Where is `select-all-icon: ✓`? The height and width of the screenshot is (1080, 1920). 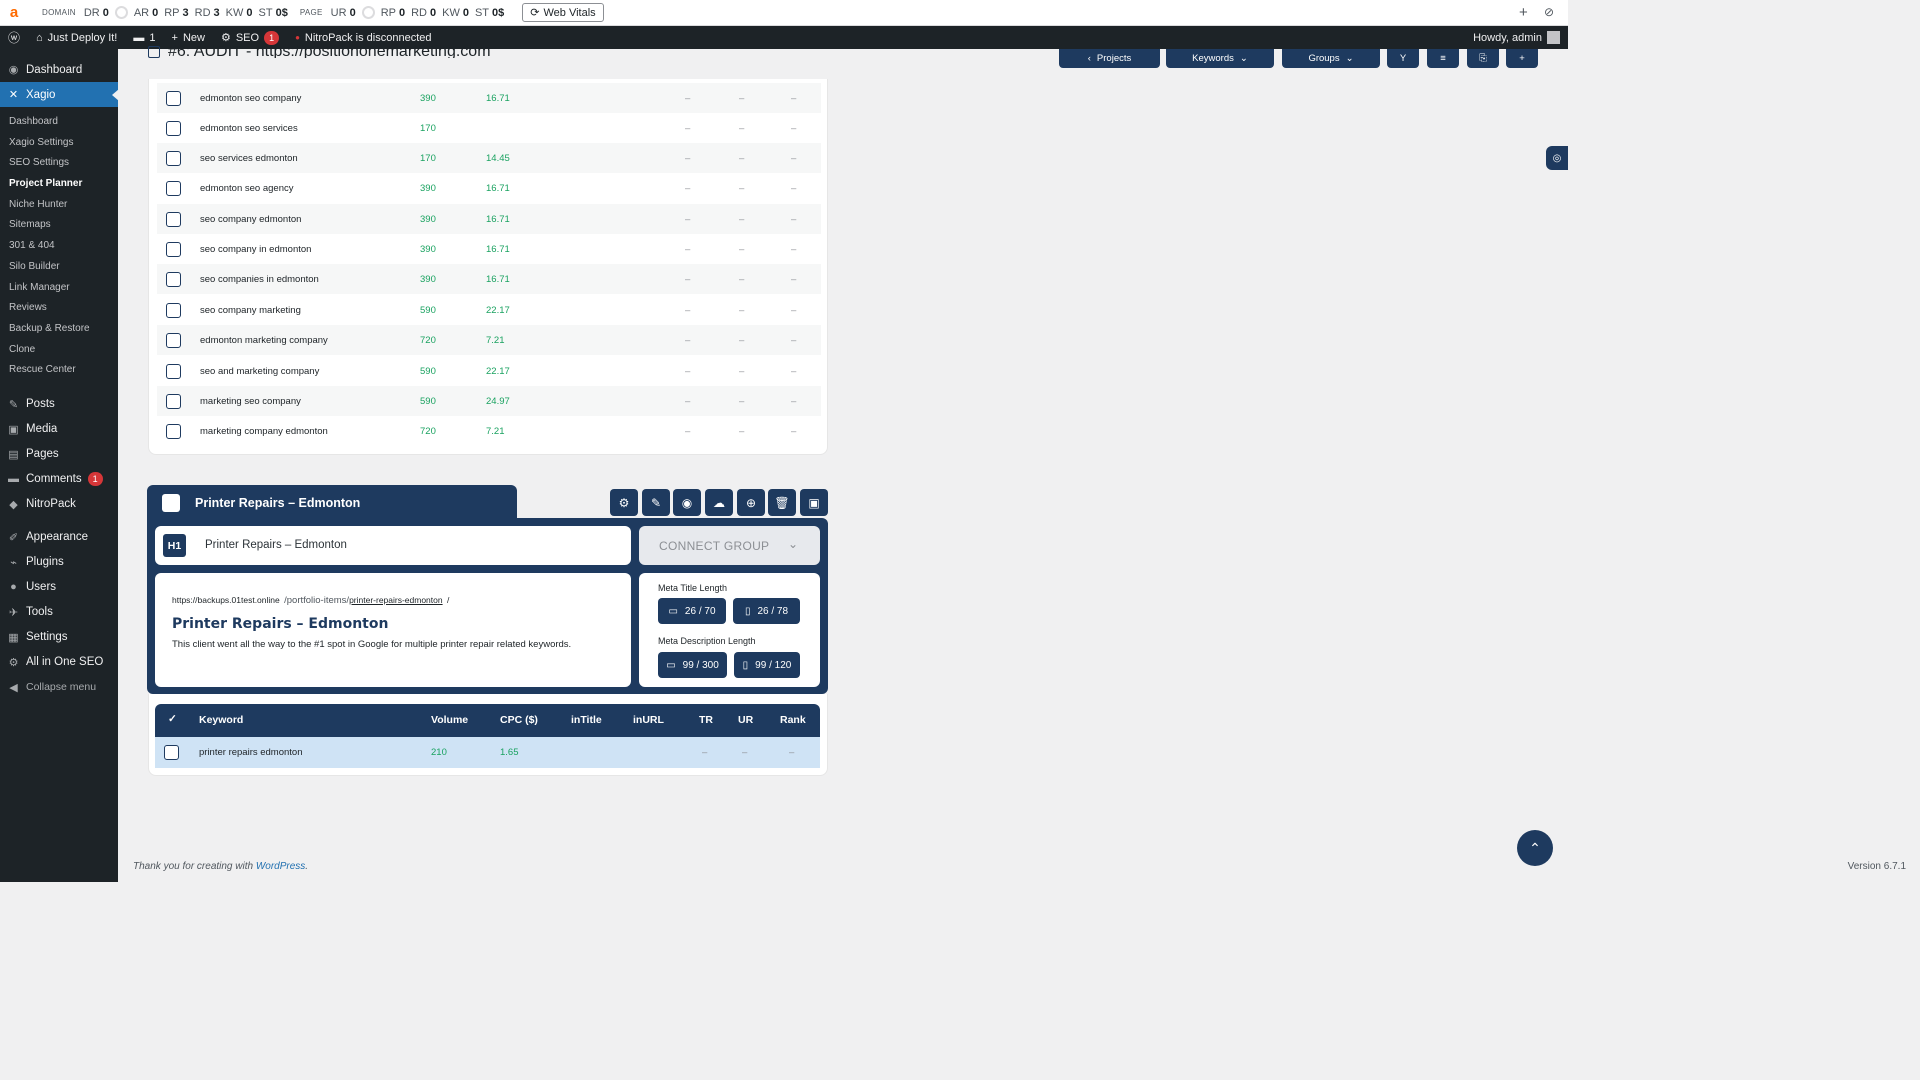 select-all-icon: ✓ is located at coordinates (172, 719).